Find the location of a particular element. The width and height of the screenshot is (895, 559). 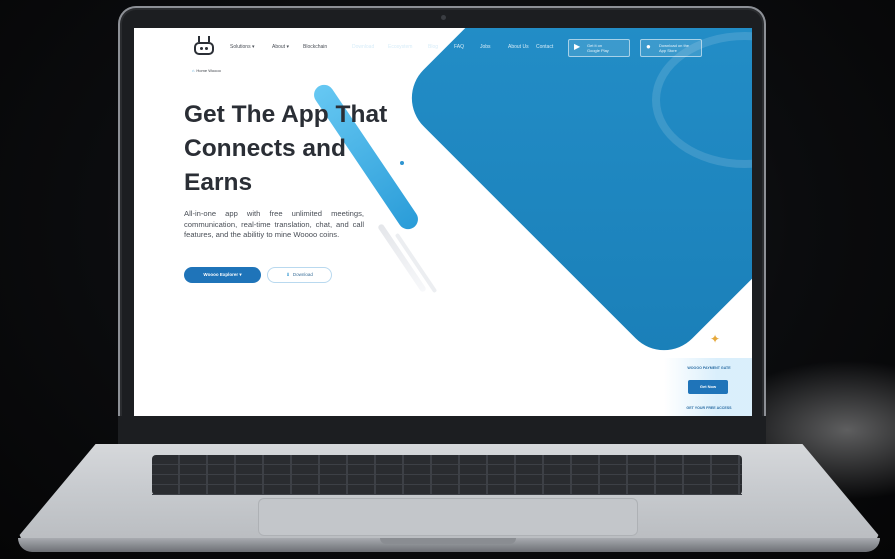

app-store-button: ● Download on the App Store is located at coordinates (671, 48).